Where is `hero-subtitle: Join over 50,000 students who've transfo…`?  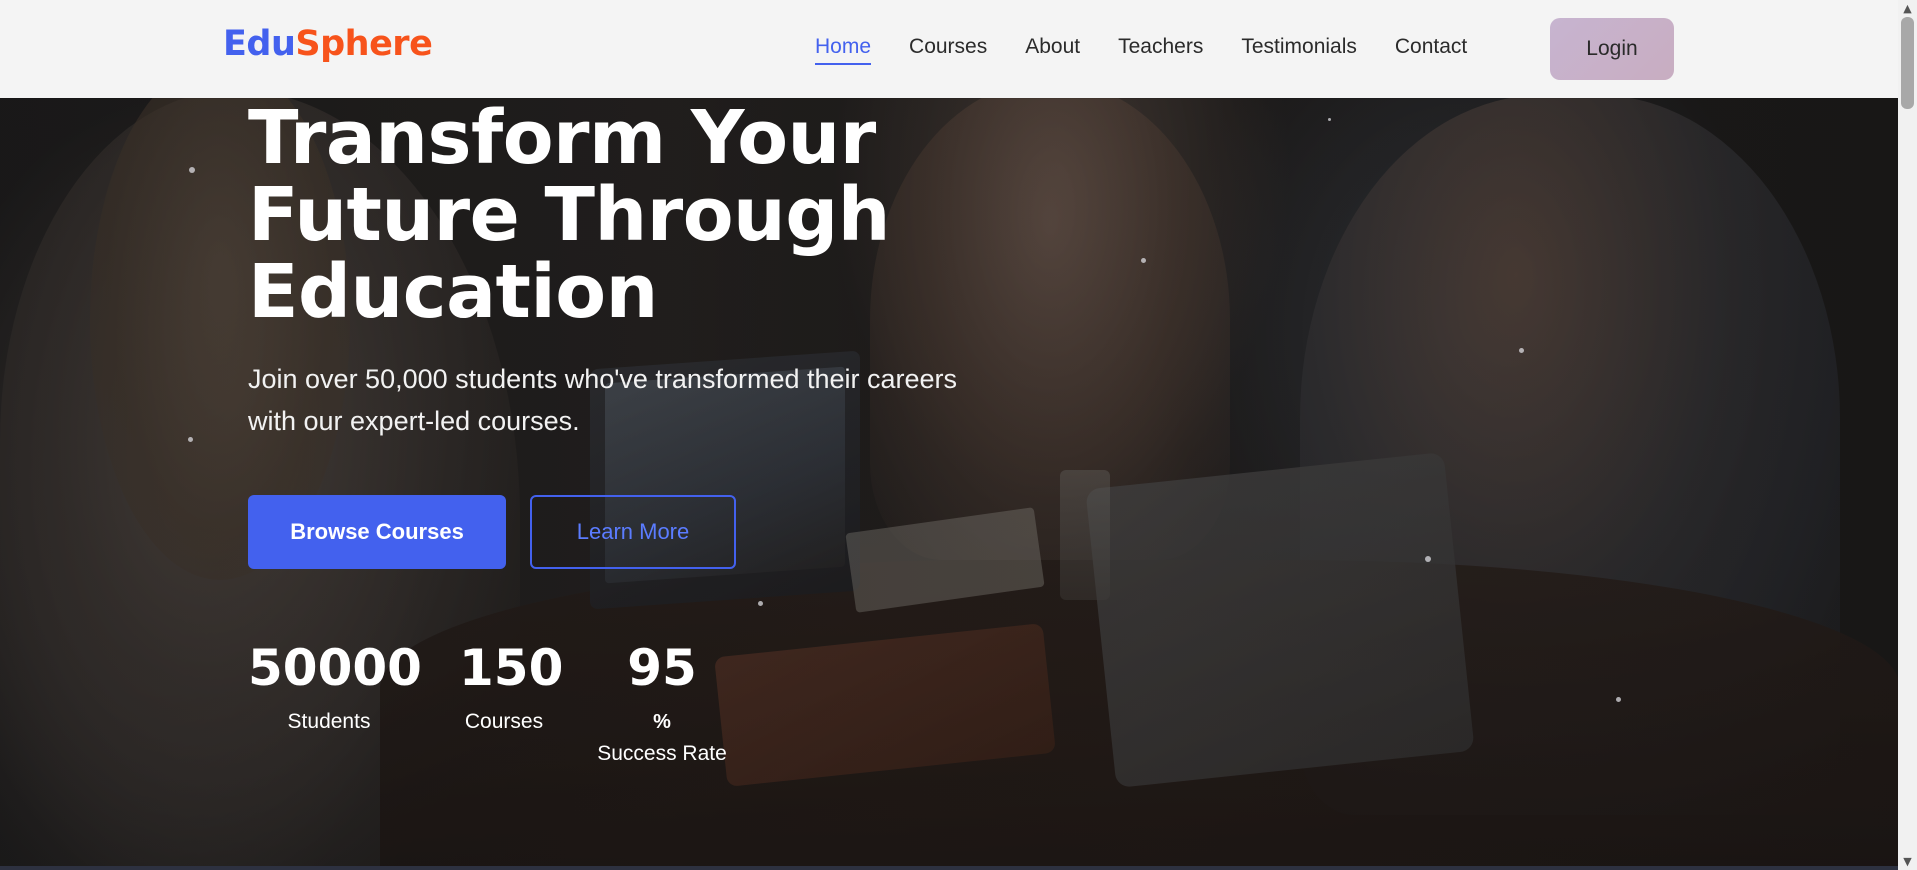
hero-subtitle: Join over 50,000 students who've transfo… is located at coordinates (648, 400).